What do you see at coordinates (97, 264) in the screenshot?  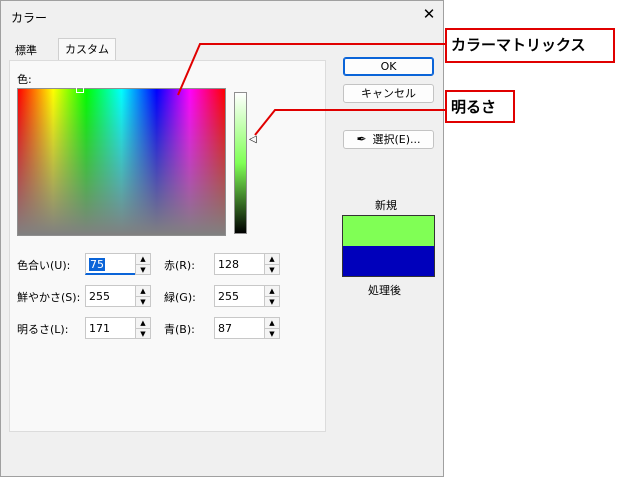 I see `hue-value: 75` at bounding box center [97, 264].